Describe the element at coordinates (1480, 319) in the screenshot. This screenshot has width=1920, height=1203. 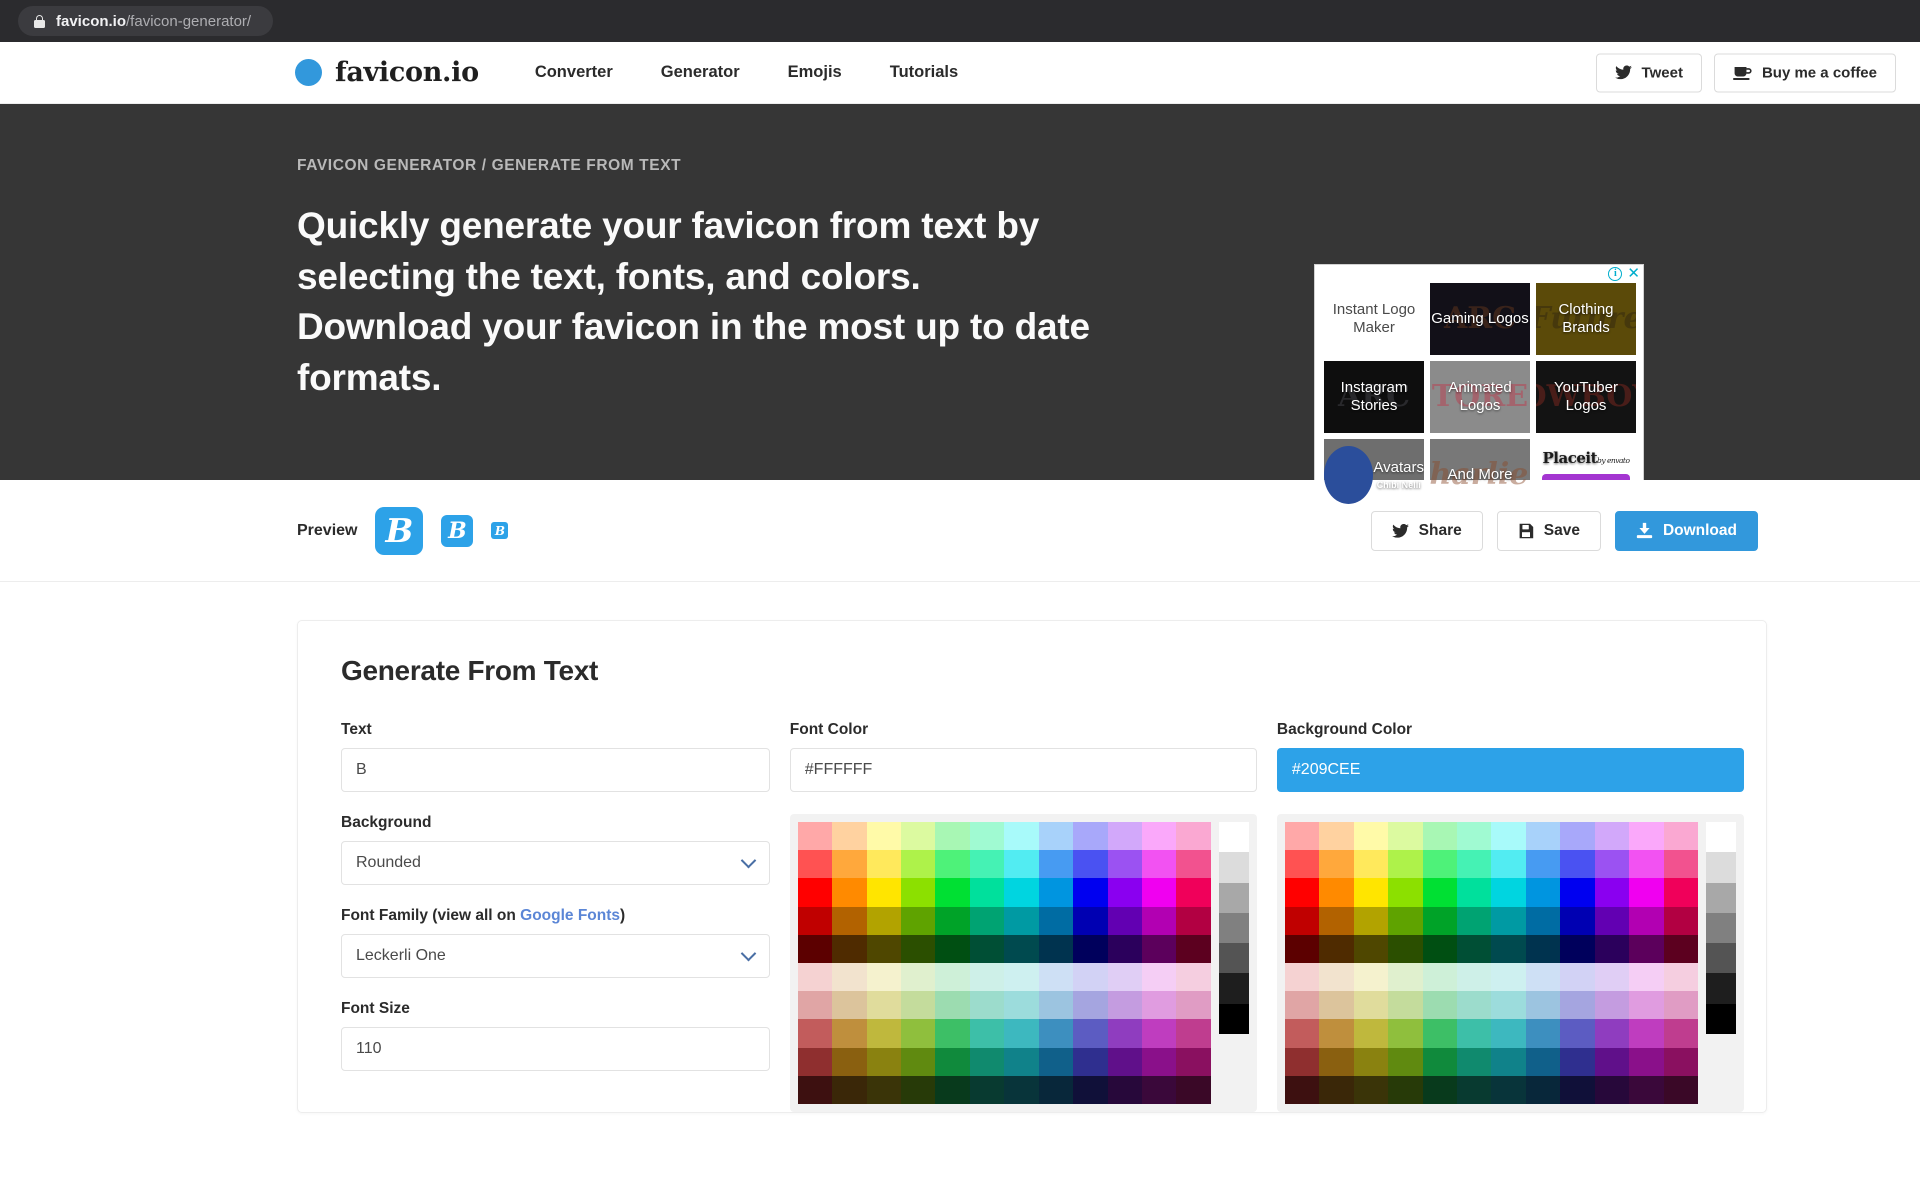
I see `ad-tile: ARC Gaming Logos` at that location.